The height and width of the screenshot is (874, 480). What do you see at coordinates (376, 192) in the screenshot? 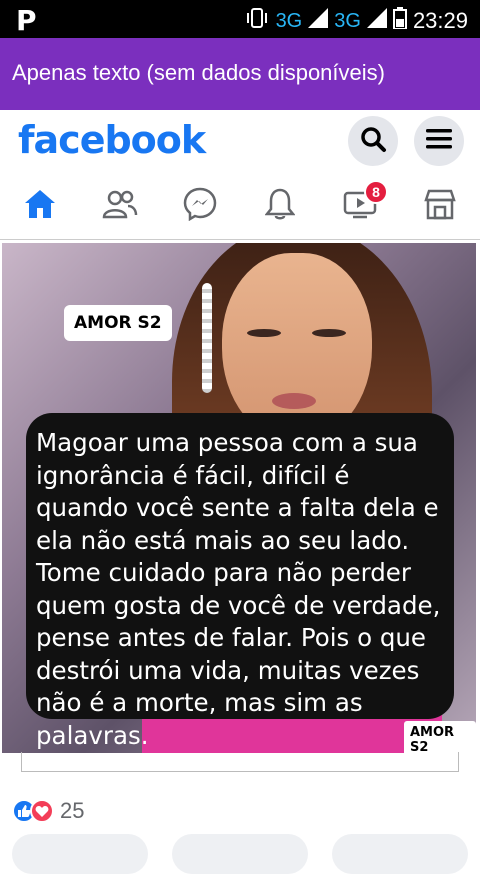
I see `notification-badge: 8` at bounding box center [376, 192].